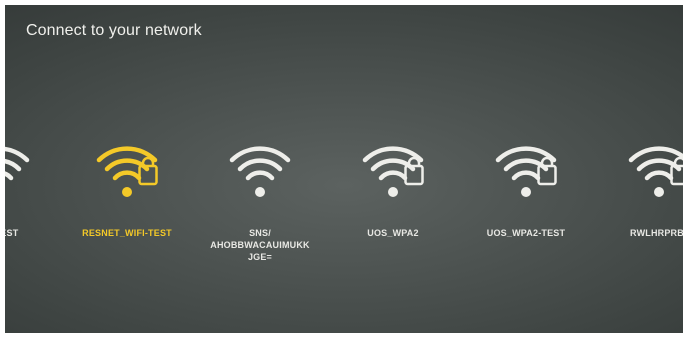  I want to click on network-item-uos-wpa2: UOS_WPA2, so click(393, 208).